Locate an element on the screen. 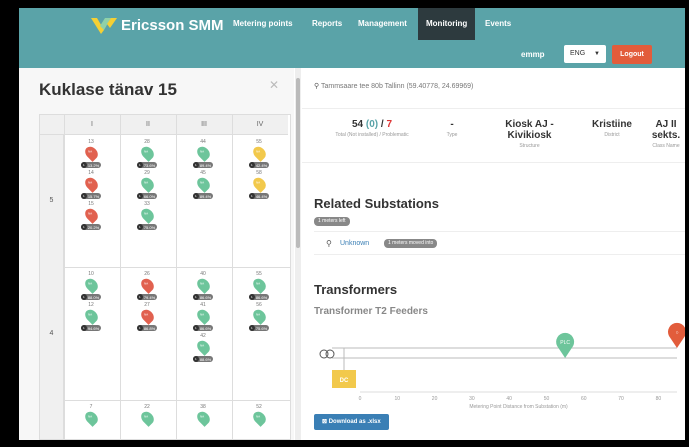 This screenshot has height=447, width=689. feeder-cell: 52 NA is located at coordinates (259, 414).